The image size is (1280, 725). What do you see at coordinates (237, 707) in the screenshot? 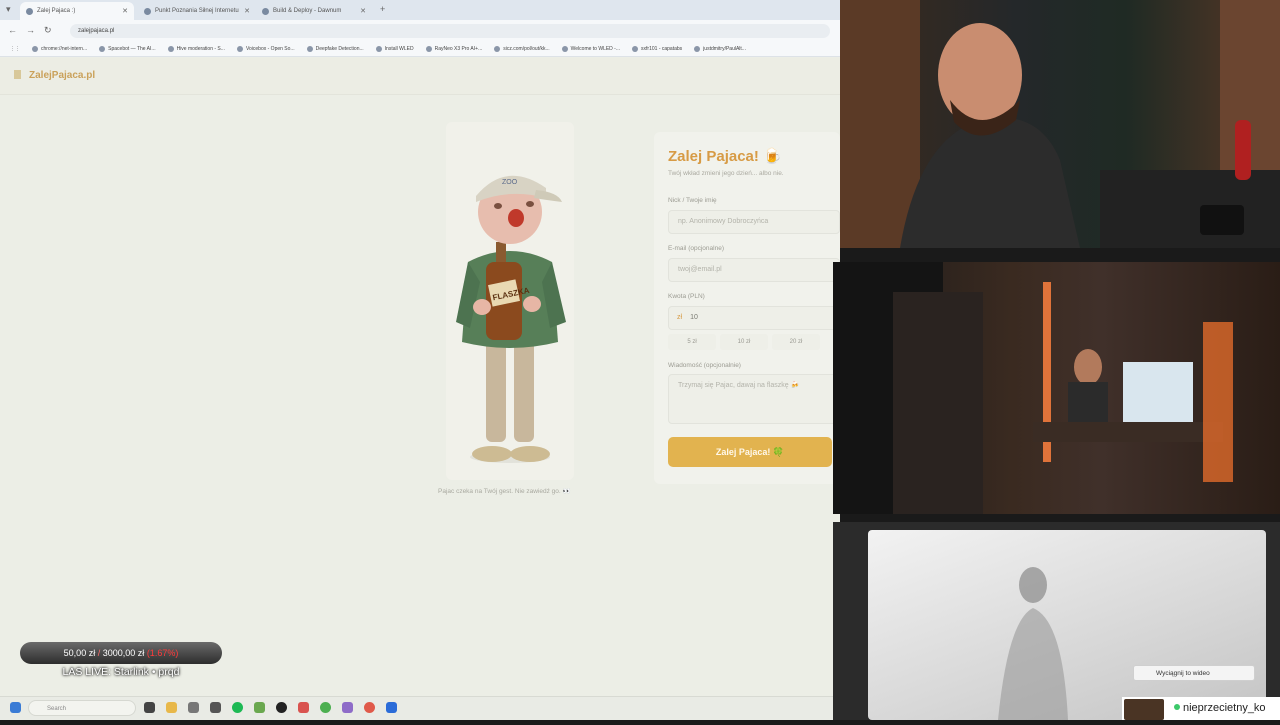
I see `spotify-icon` at bounding box center [237, 707].